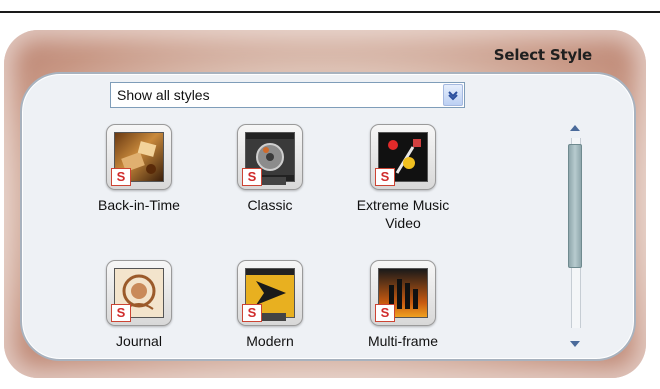 Image resolution: width=660 pixels, height=389 pixels. What do you see at coordinates (139, 205) in the screenshot?
I see `style-label: Back-in-Time` at bounding box center [139, 205].